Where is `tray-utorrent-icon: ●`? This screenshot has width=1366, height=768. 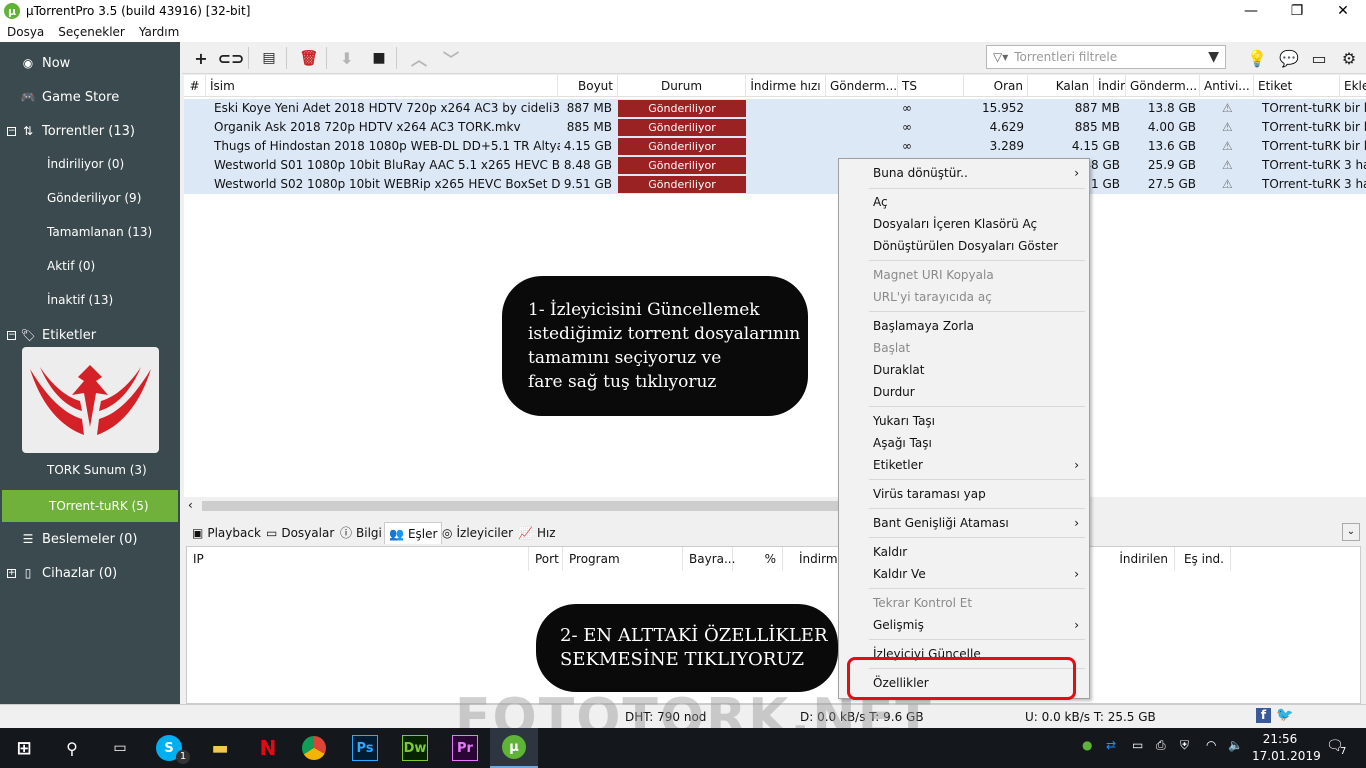 tray-utorrent-icon: ● is located at coordinates (1087, 745).